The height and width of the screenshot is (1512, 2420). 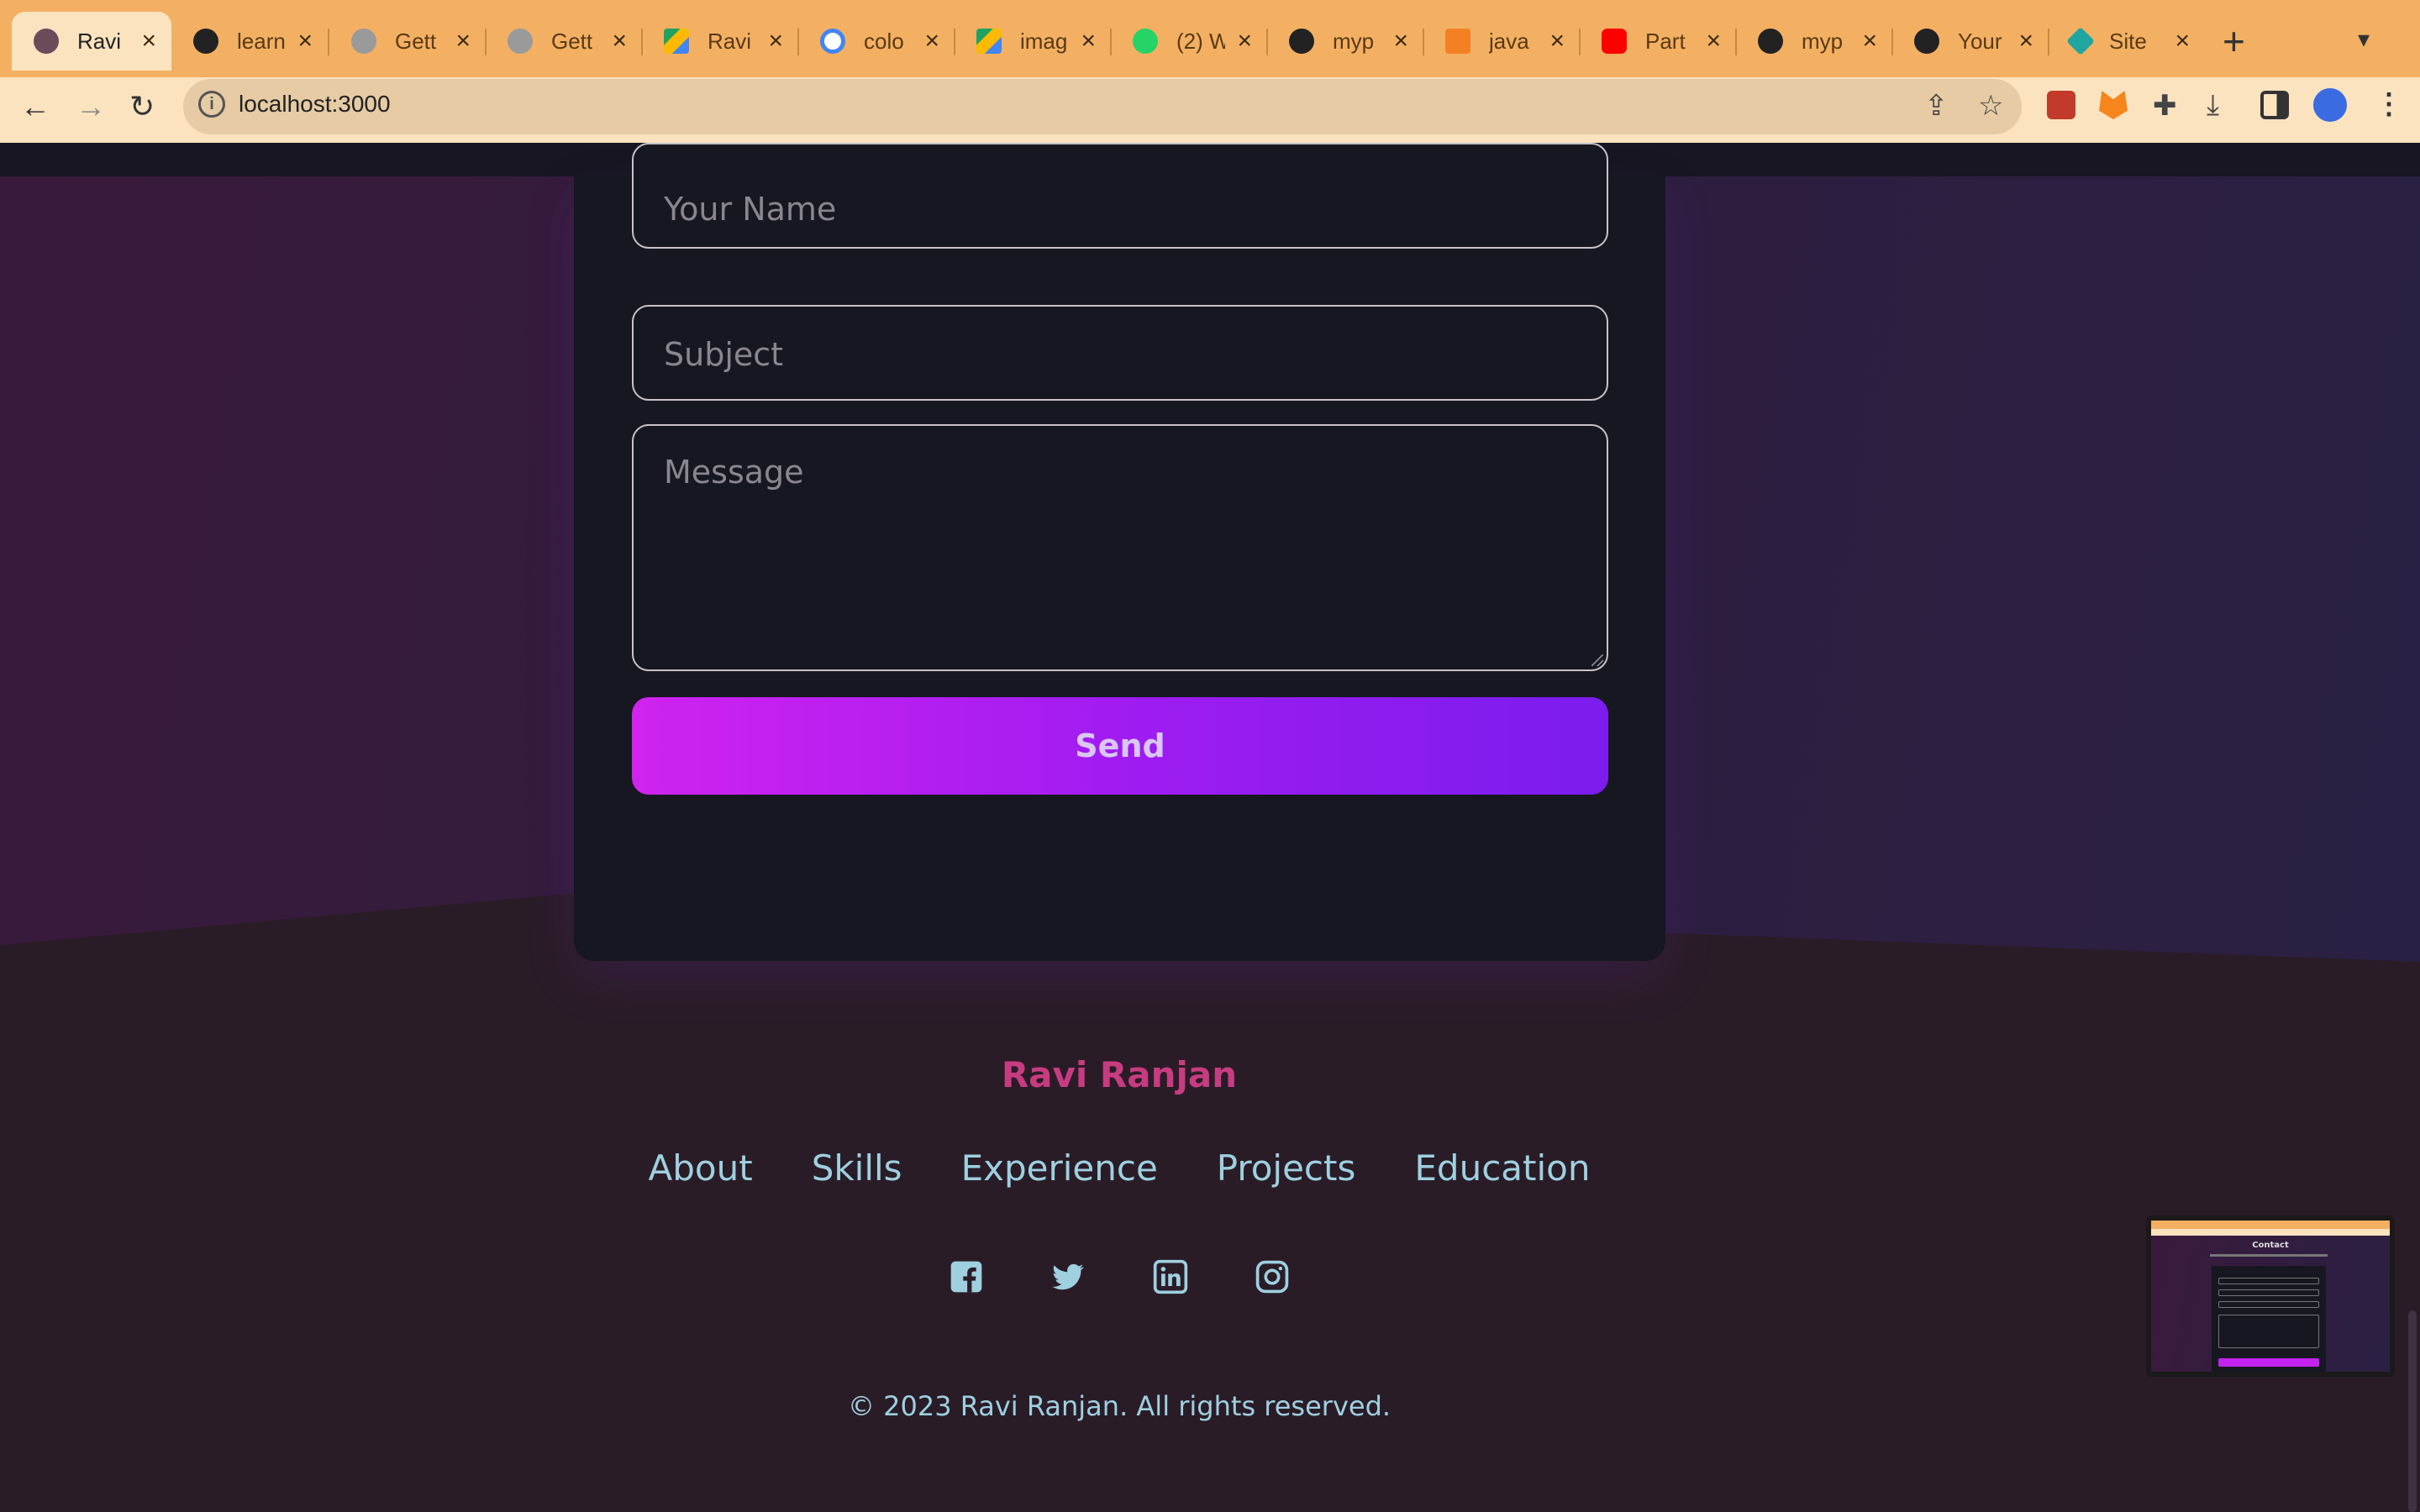 I want to click on new-tab-plus-icon: +, so click(x=2234, y=41).